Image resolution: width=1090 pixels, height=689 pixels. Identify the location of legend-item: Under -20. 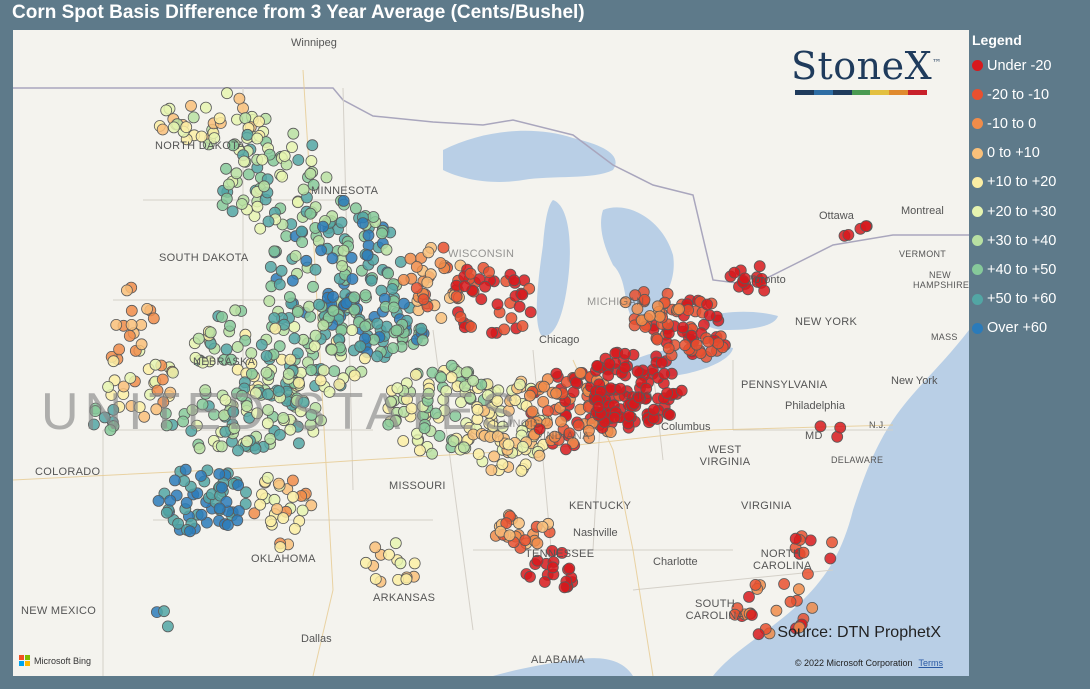
(1030, 65).